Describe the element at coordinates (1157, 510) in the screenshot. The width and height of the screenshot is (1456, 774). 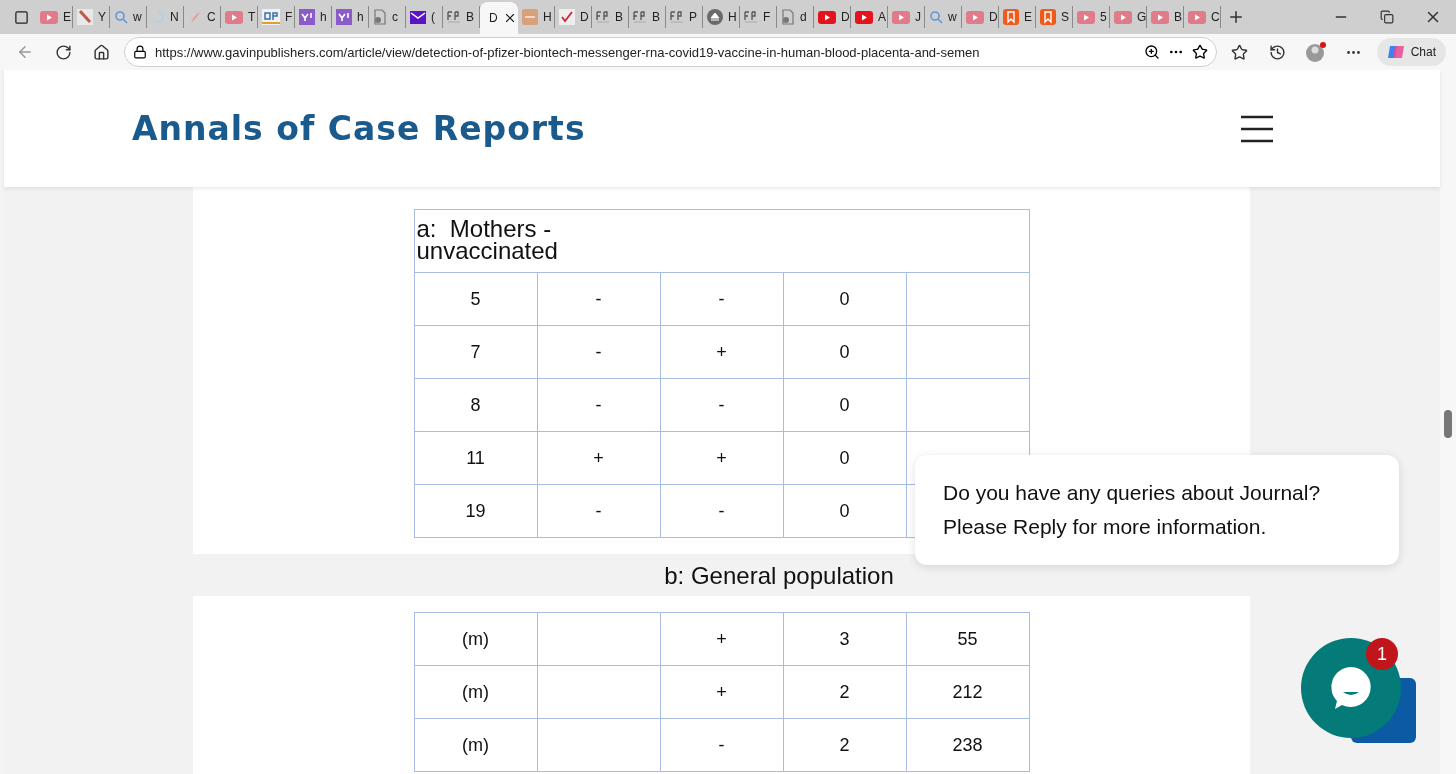
I see `chat-popup: Do you have any queries about Journal? Please Reply for more information.` at that location.